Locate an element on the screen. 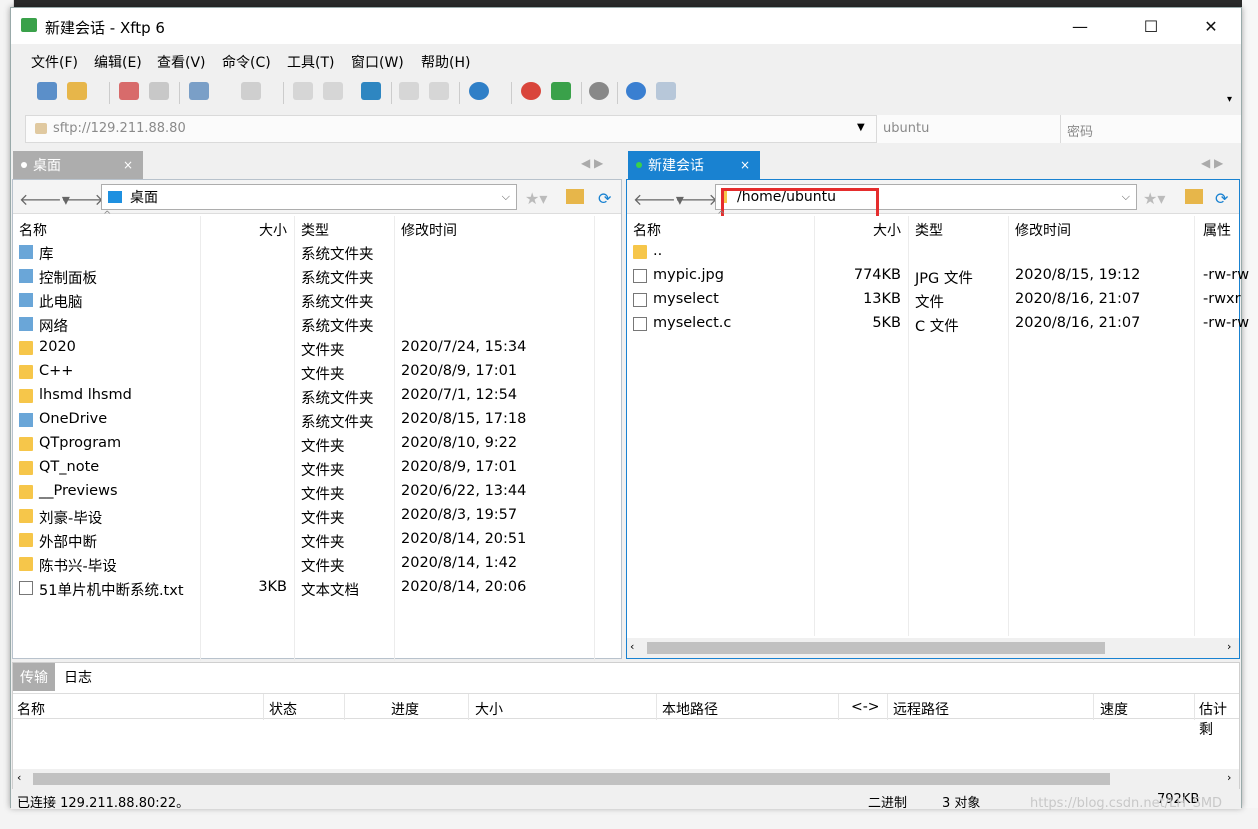 The image size is (1258, 829). col-speed: 速度 is located at coordinates (1114, 709).